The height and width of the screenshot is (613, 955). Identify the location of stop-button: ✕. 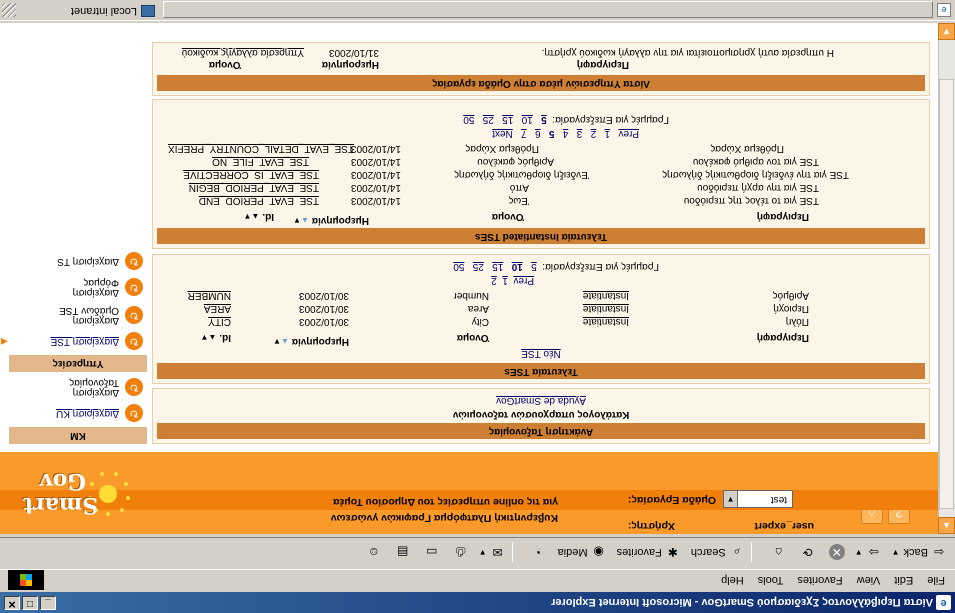
(835, 552).